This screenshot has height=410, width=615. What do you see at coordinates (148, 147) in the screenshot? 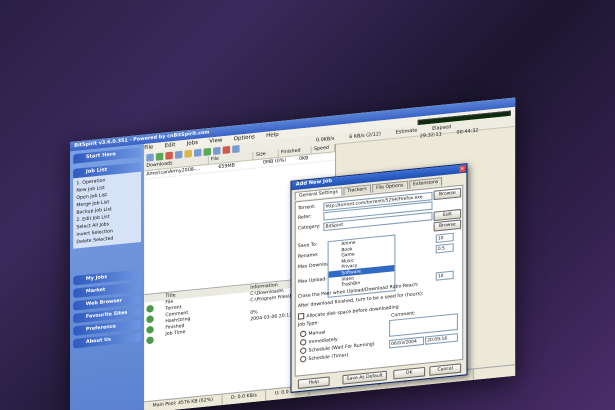
I see `menu-file: File` at bounding box center [148, 147].